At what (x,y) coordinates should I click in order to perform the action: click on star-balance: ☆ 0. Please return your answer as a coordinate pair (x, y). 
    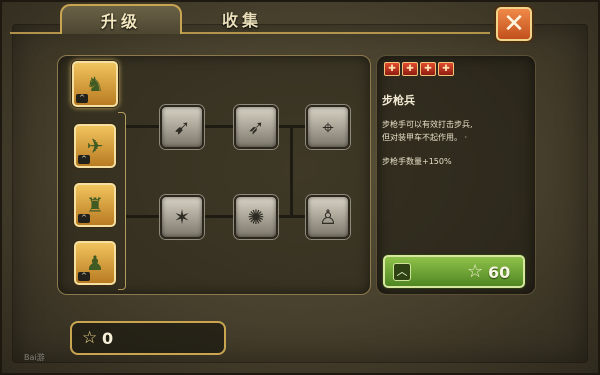
    Looking at the image, I should click on (148, 338).